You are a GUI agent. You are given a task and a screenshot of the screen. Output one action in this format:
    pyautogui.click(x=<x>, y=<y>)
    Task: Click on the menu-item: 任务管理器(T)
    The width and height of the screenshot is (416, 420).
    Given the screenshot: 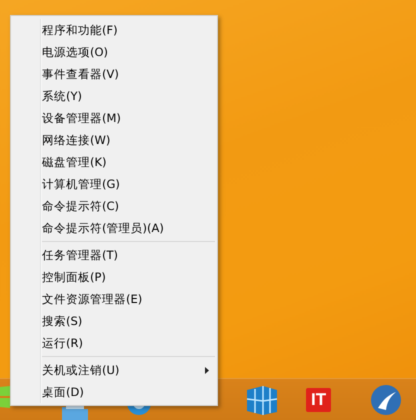 What is the action you would take?
    pyautogui.click(x=114, y=255)
    